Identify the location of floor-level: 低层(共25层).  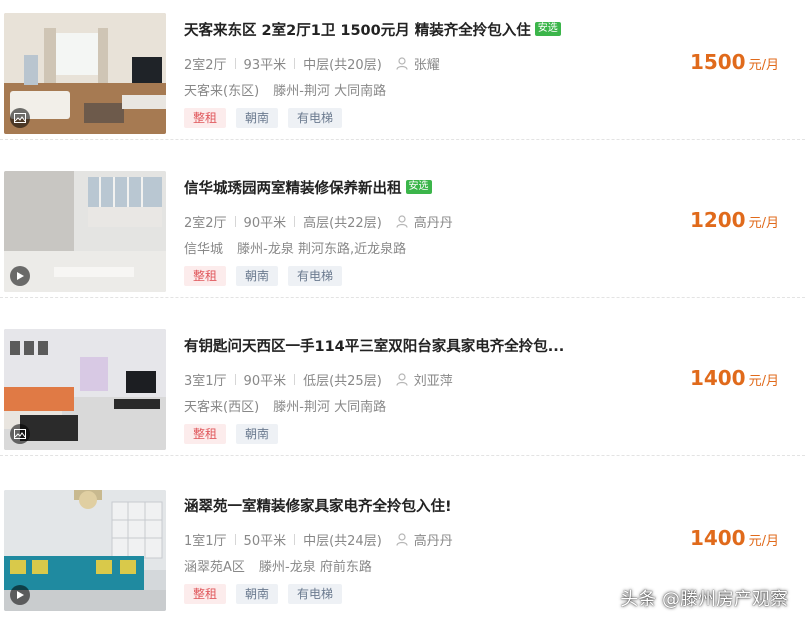
(342, 381).